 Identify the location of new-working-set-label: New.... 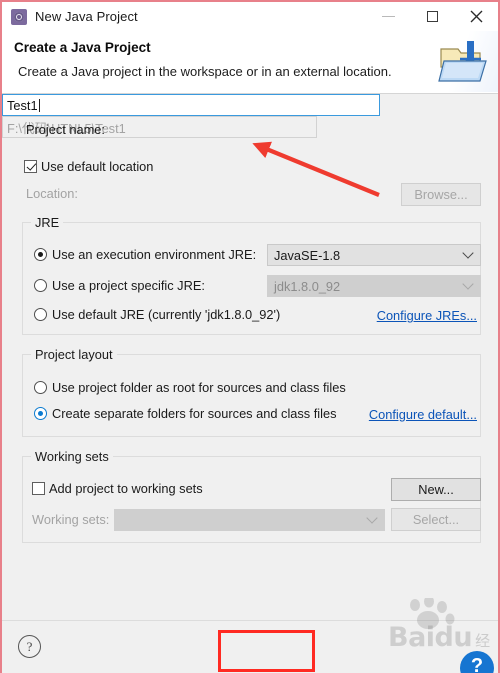
(436, 489).